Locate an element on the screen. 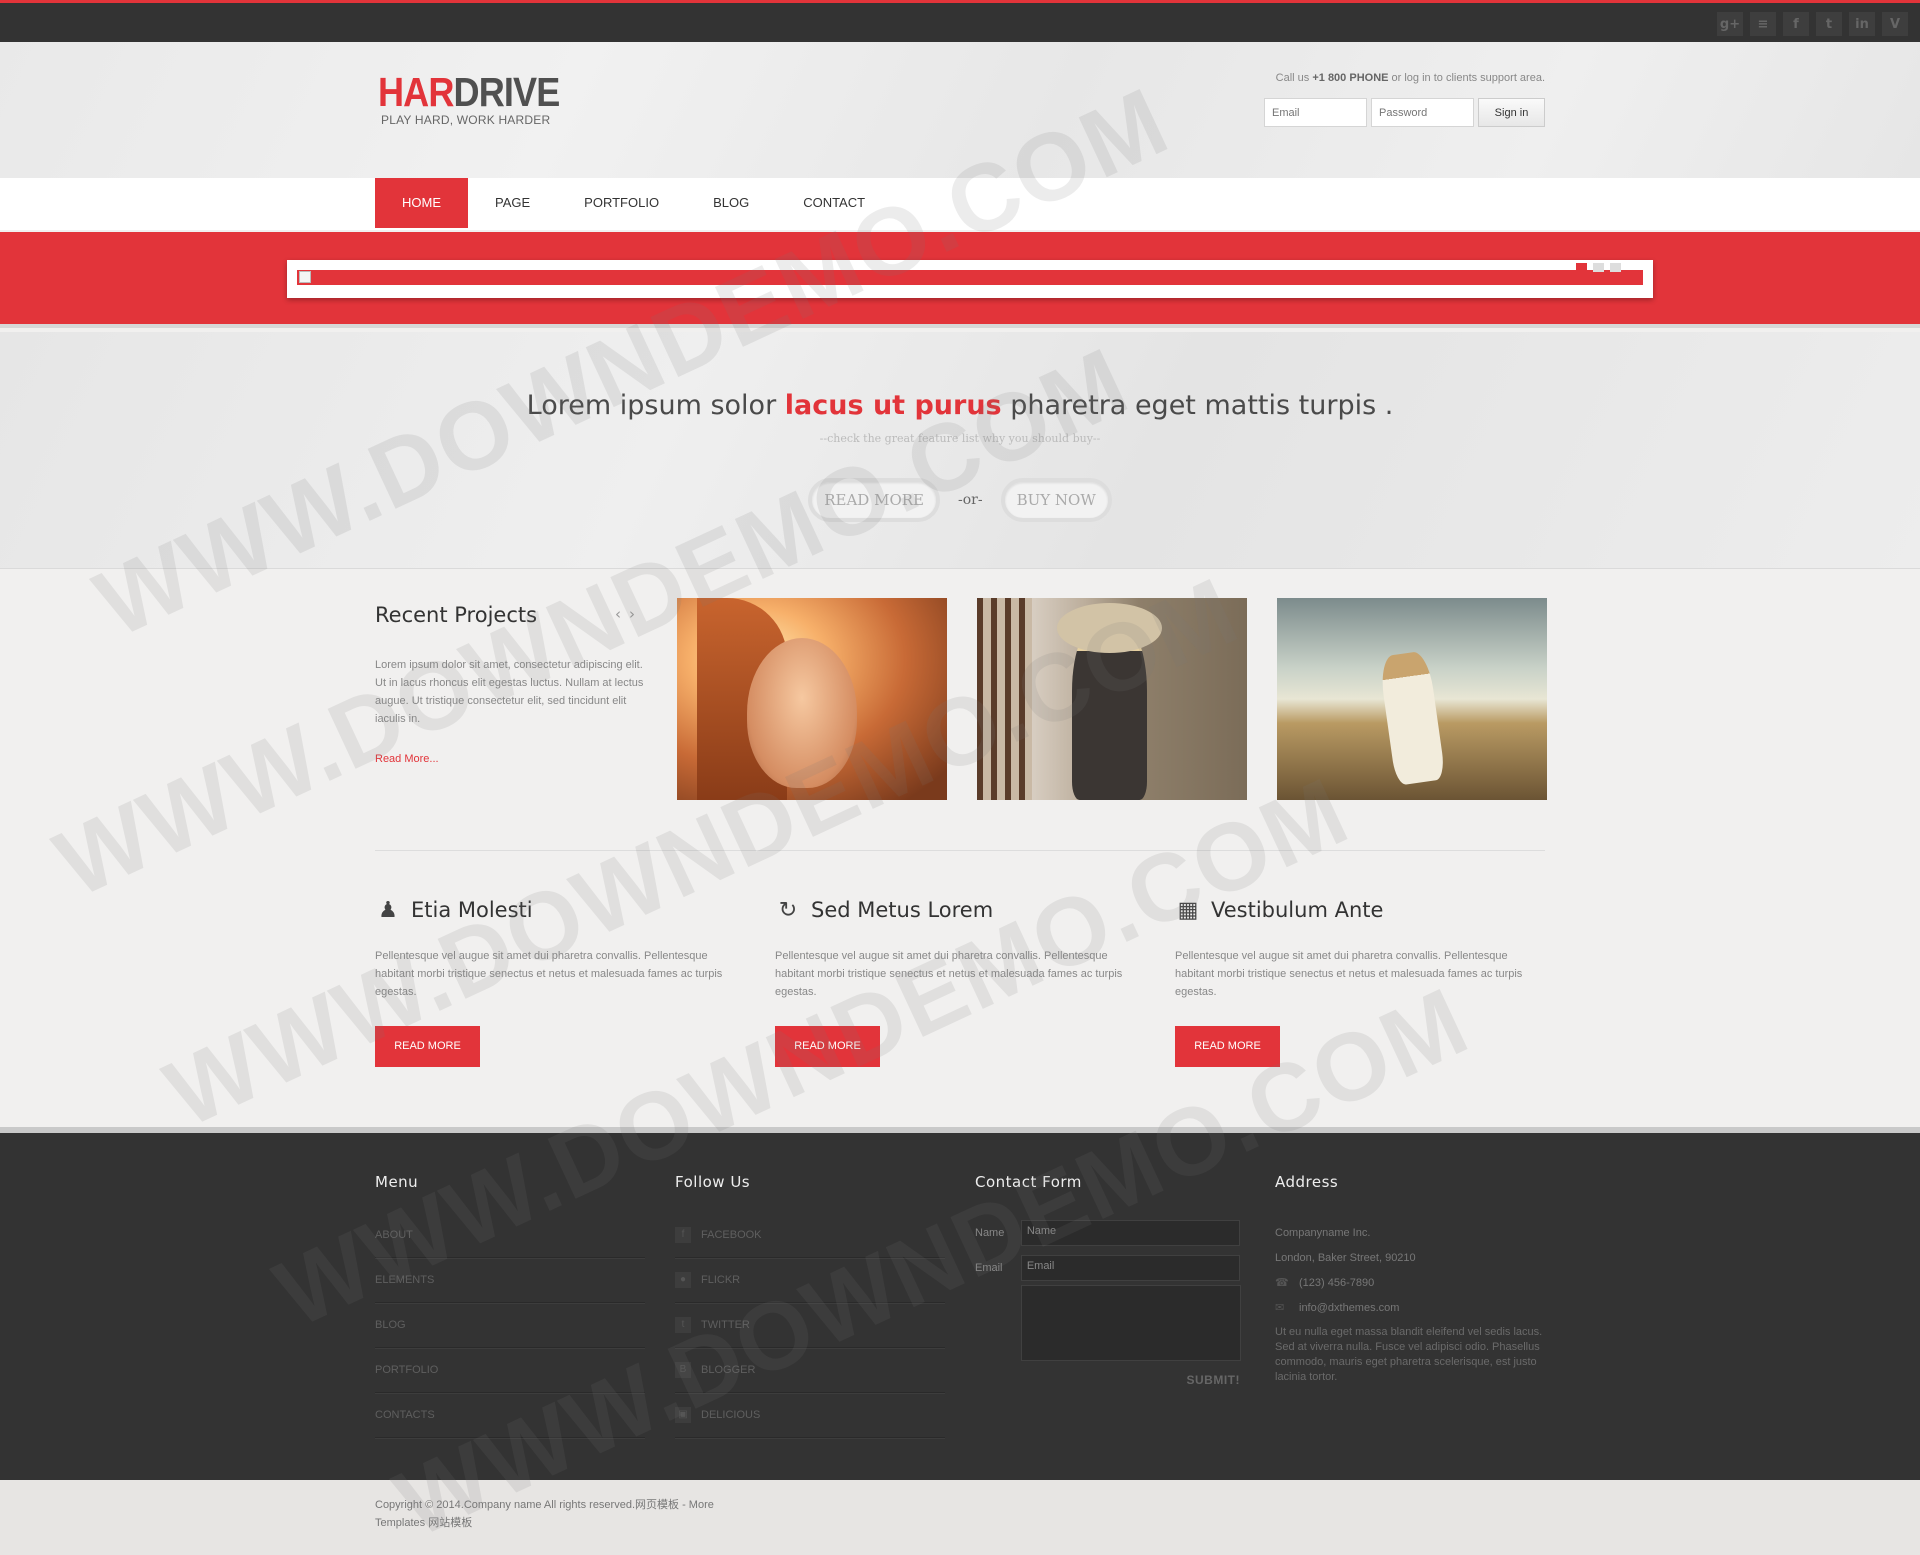 The width and height of the screenshot is (1920, 1555). footer-menu-item: CONTACTS is located at coordinates (510, 1415).